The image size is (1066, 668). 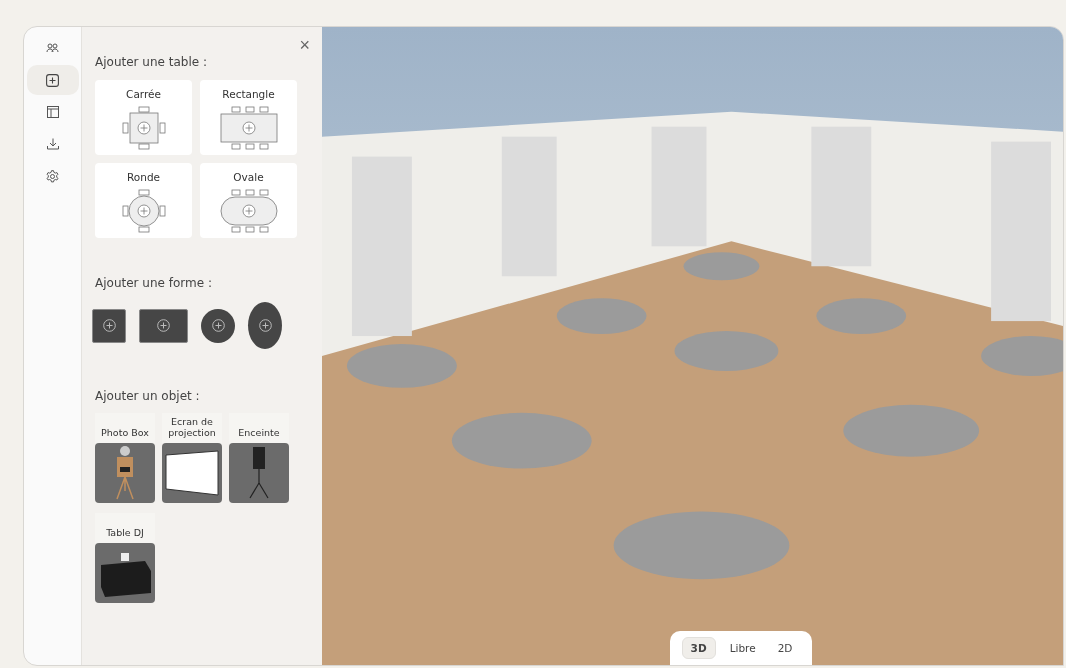 What do you see at coordinates (785, 648) in the screenshot?
I see `view-mode-tab: 2D` at bounding box center [785, 648].